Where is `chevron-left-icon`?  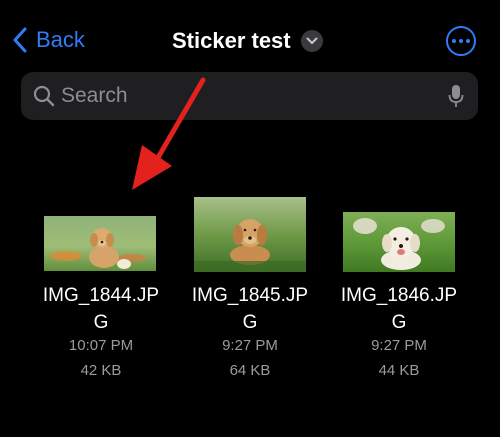 chevron-left-icon is located at coordinates (20, 40).